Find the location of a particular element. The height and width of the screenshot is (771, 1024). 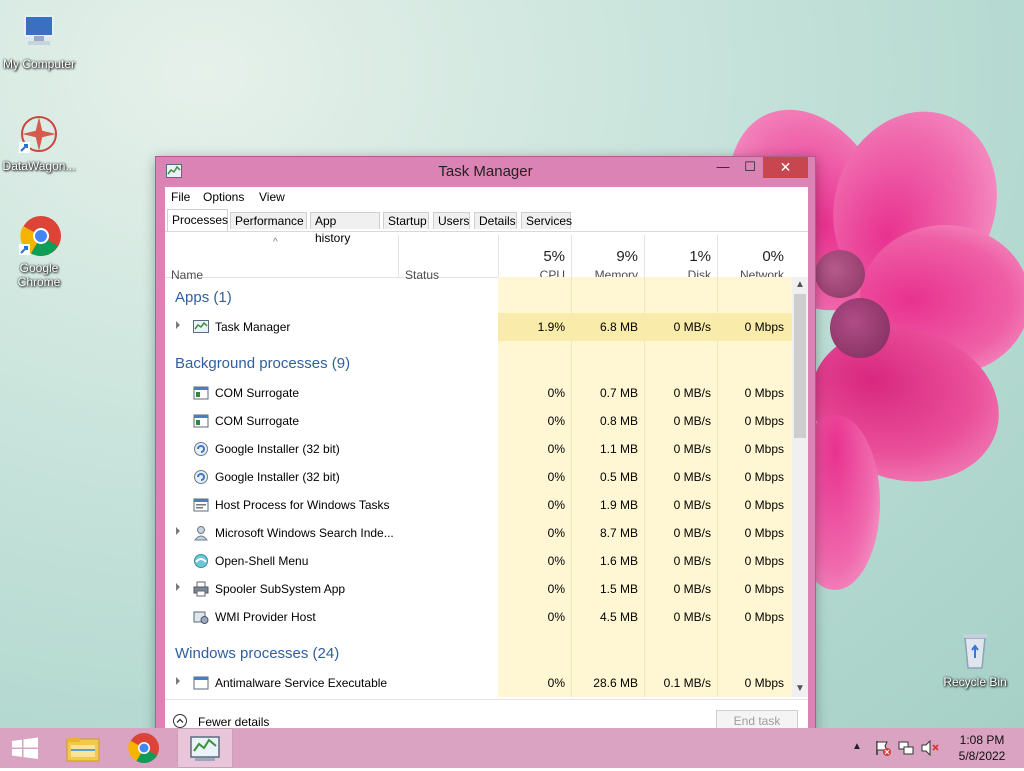

desktop-icon-recycle-bin: Recycle Bin is located at coordinates (975, 658).